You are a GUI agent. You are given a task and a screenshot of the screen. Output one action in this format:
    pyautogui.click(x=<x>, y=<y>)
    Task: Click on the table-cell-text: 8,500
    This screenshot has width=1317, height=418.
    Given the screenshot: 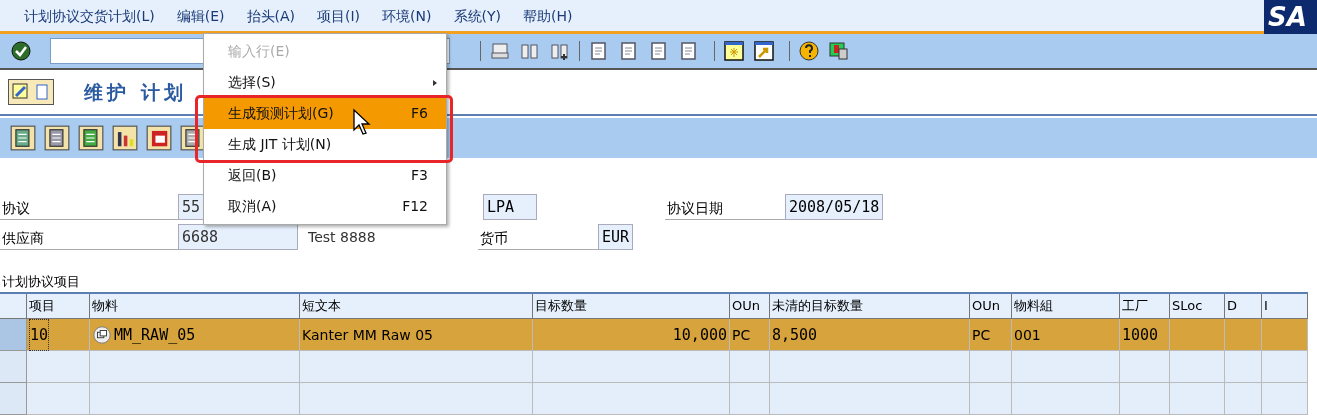 What is the action you would take?
    pyautogui.click(x=795, y=335)
    